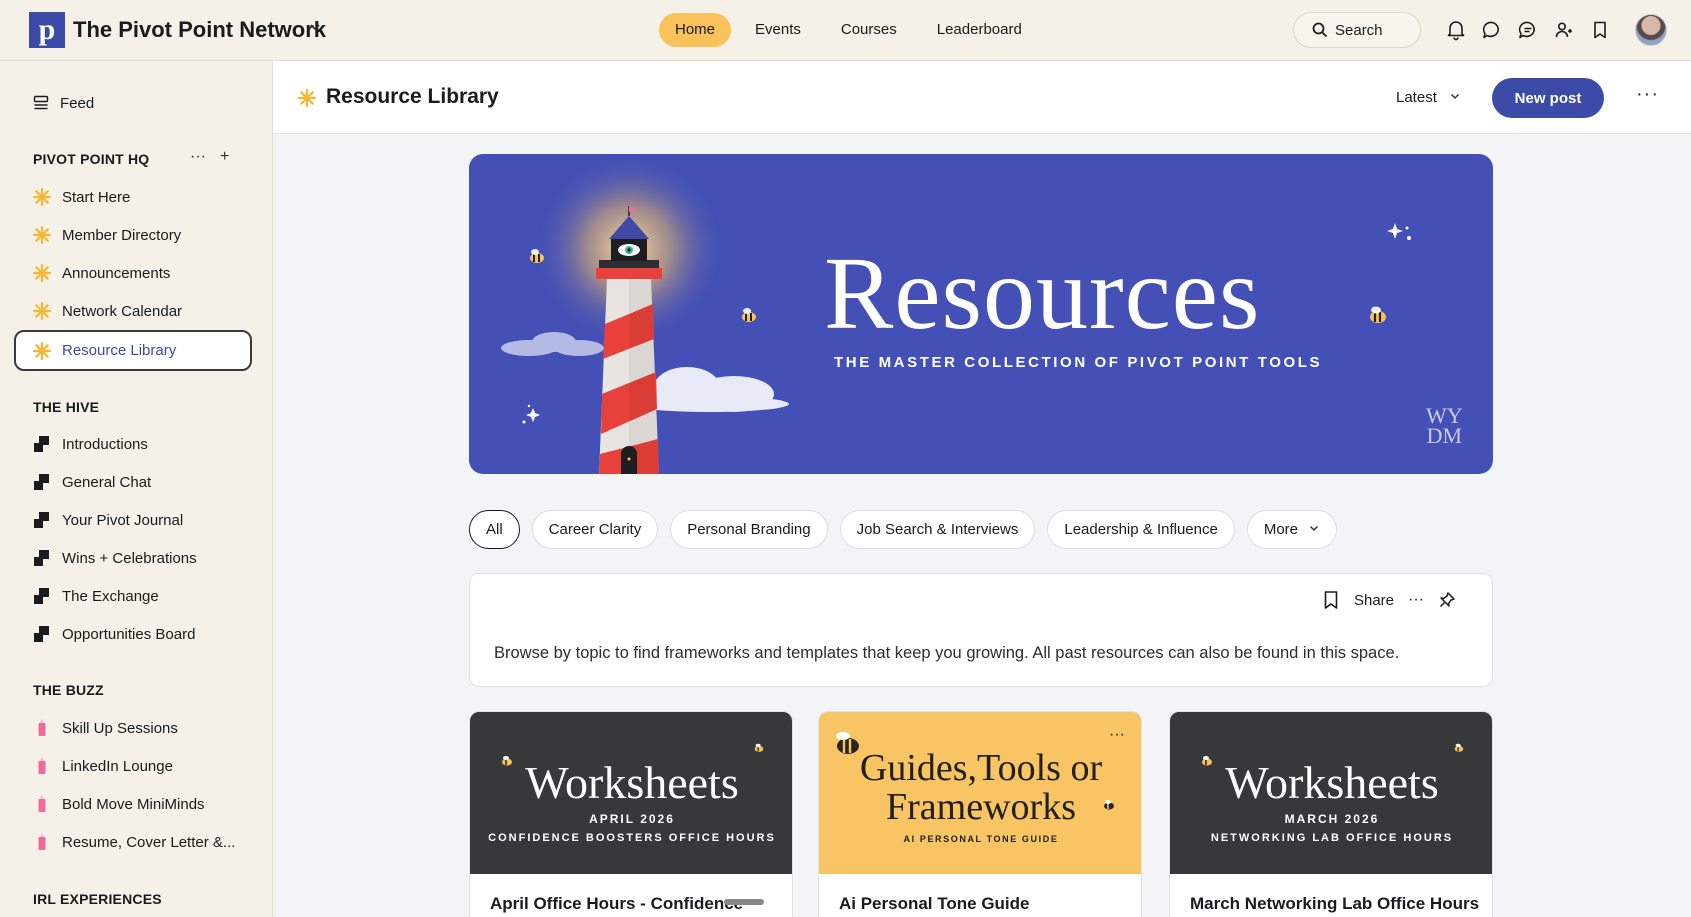  I want to click on nav-leaderboard: Leaderboard, so click(979, 30).